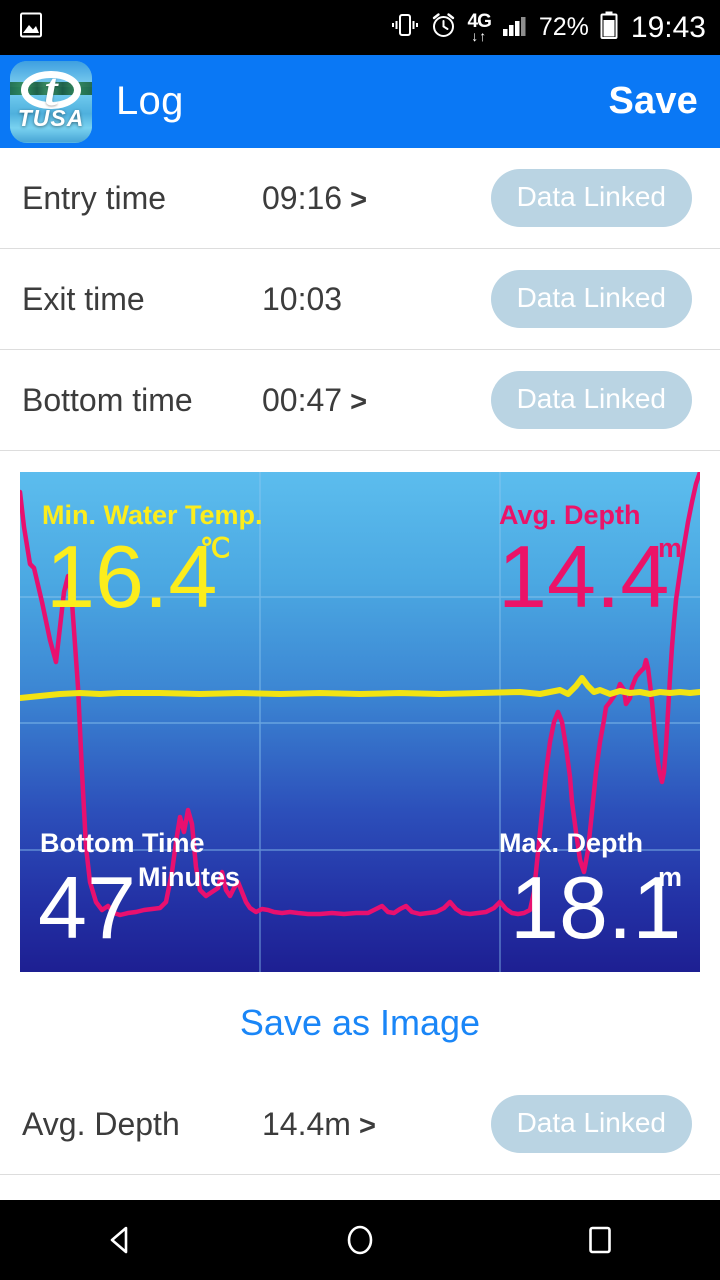 This screenshot has width=720, height=1280. I want to click on min-water-temp-value: 16.4, so click(131, 576).